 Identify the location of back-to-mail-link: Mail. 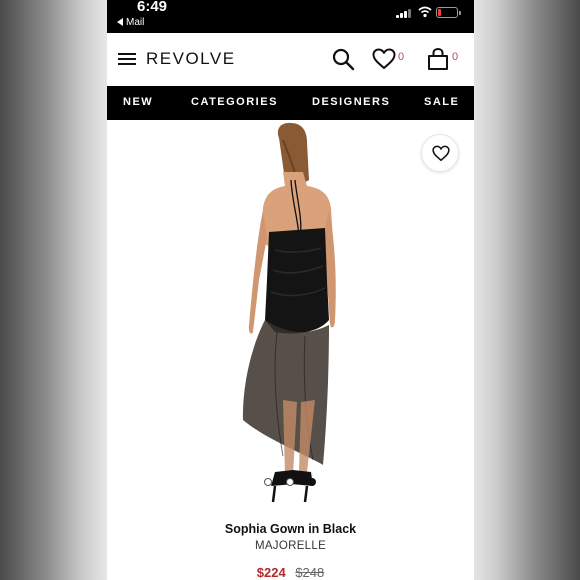
(130, 22).